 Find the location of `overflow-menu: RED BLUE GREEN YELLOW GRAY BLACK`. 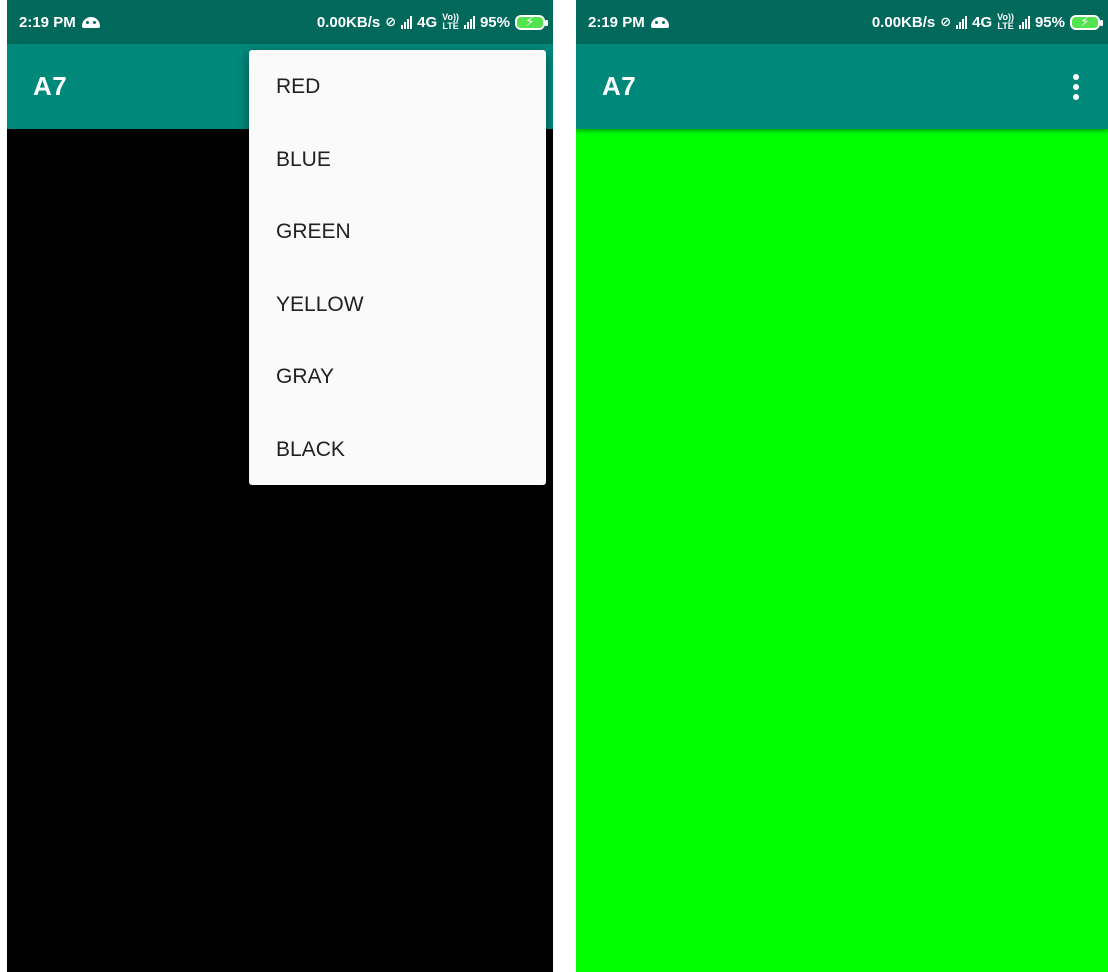

overflow-menu: RED BLUE GREEN YELLOW GRAY BLACK is located at coordinates (397, 267).